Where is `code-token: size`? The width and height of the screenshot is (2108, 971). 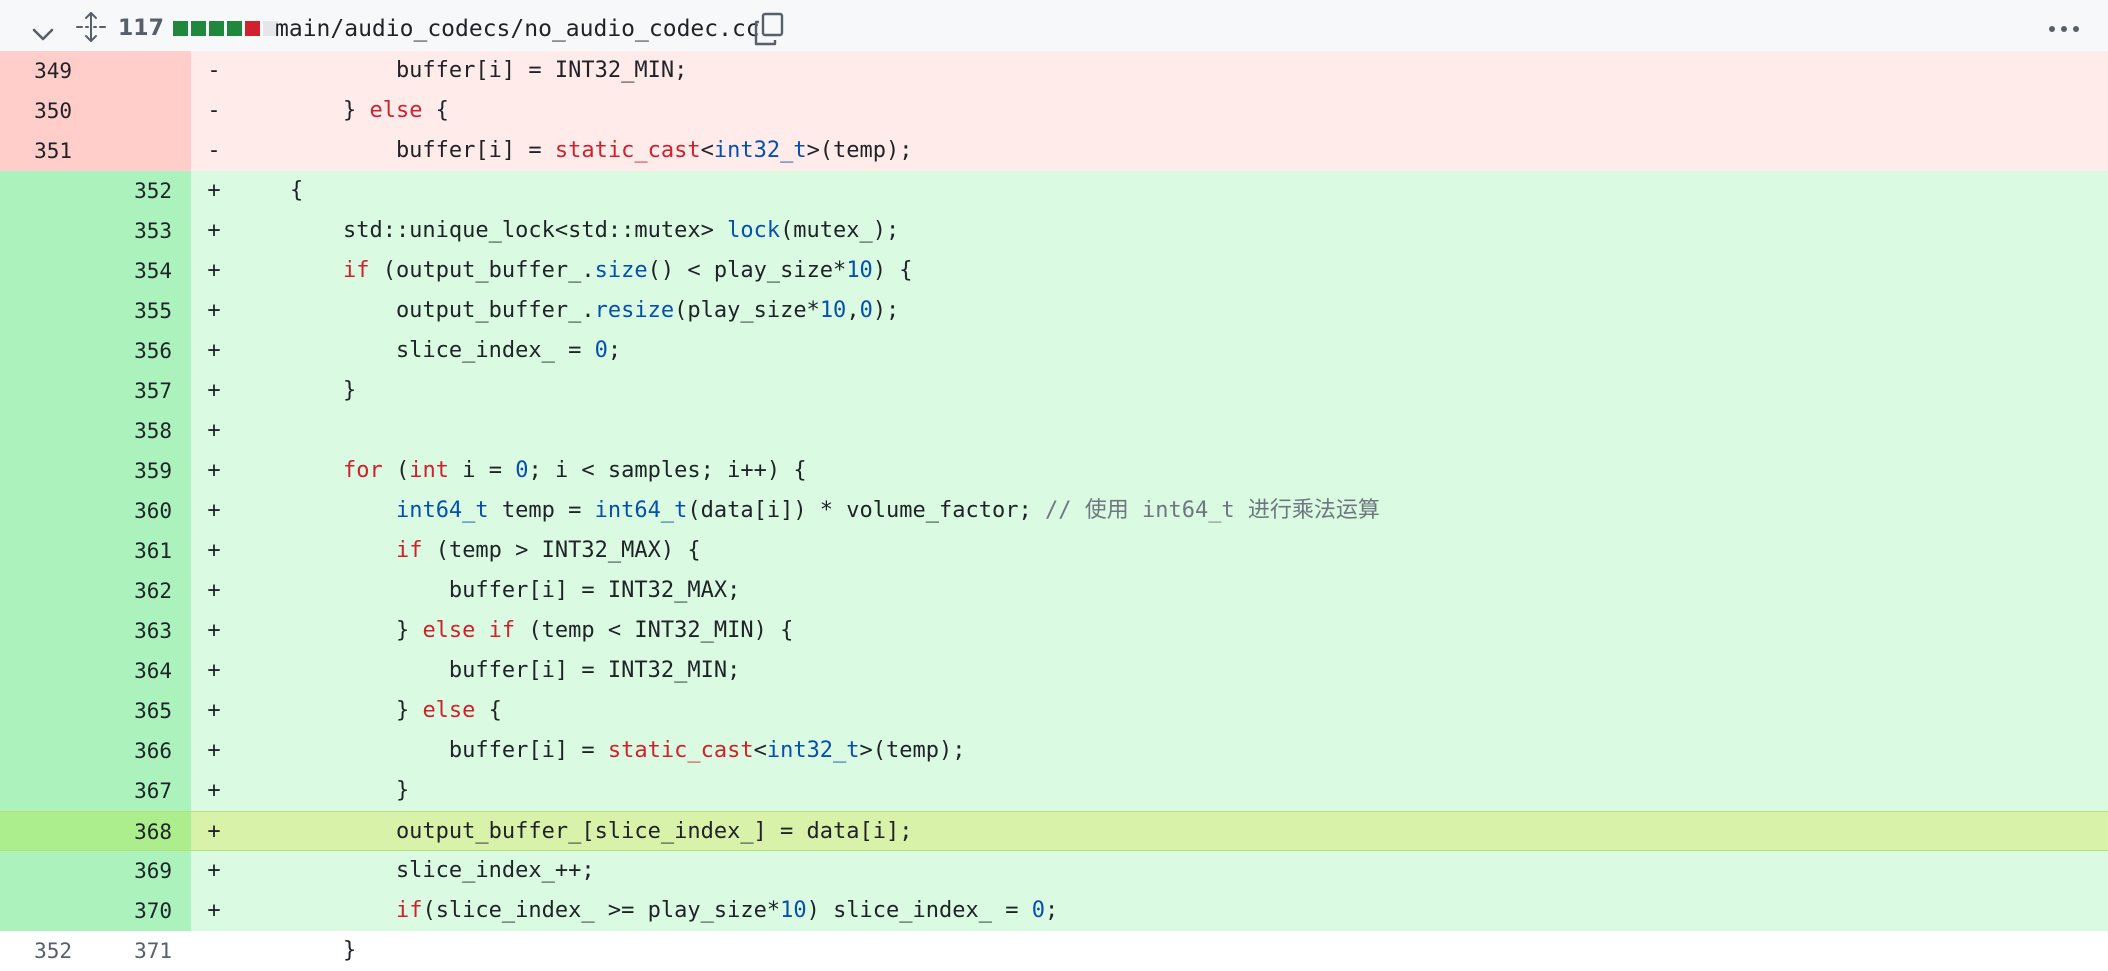
code-token: size is located at coordinates (621, 270).